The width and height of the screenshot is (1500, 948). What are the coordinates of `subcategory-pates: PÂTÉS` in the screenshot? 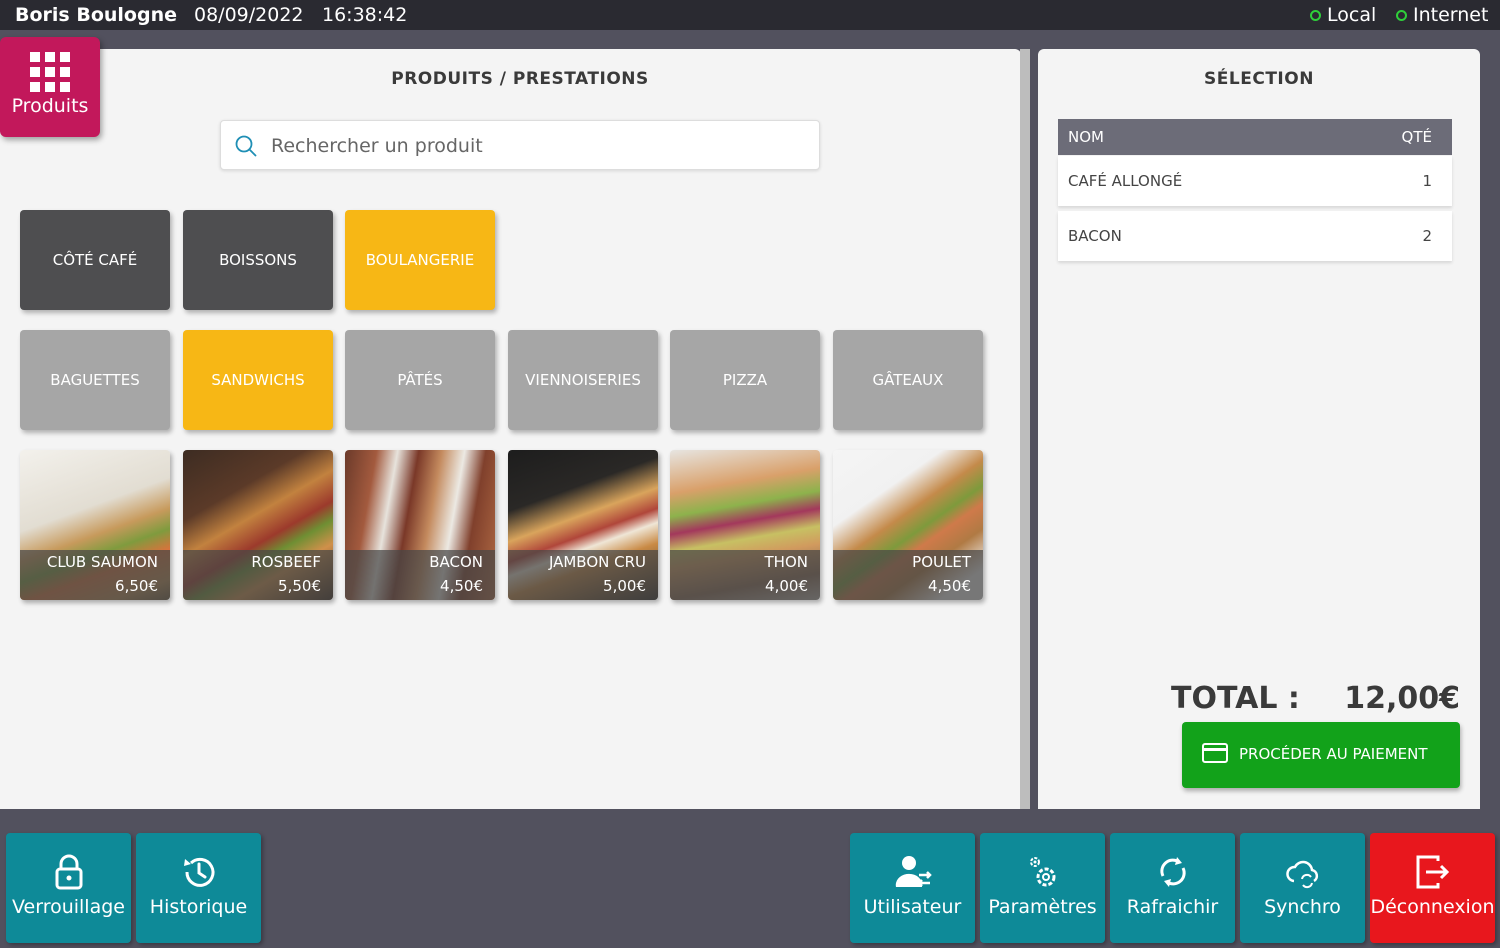 It's located at (420, 380).